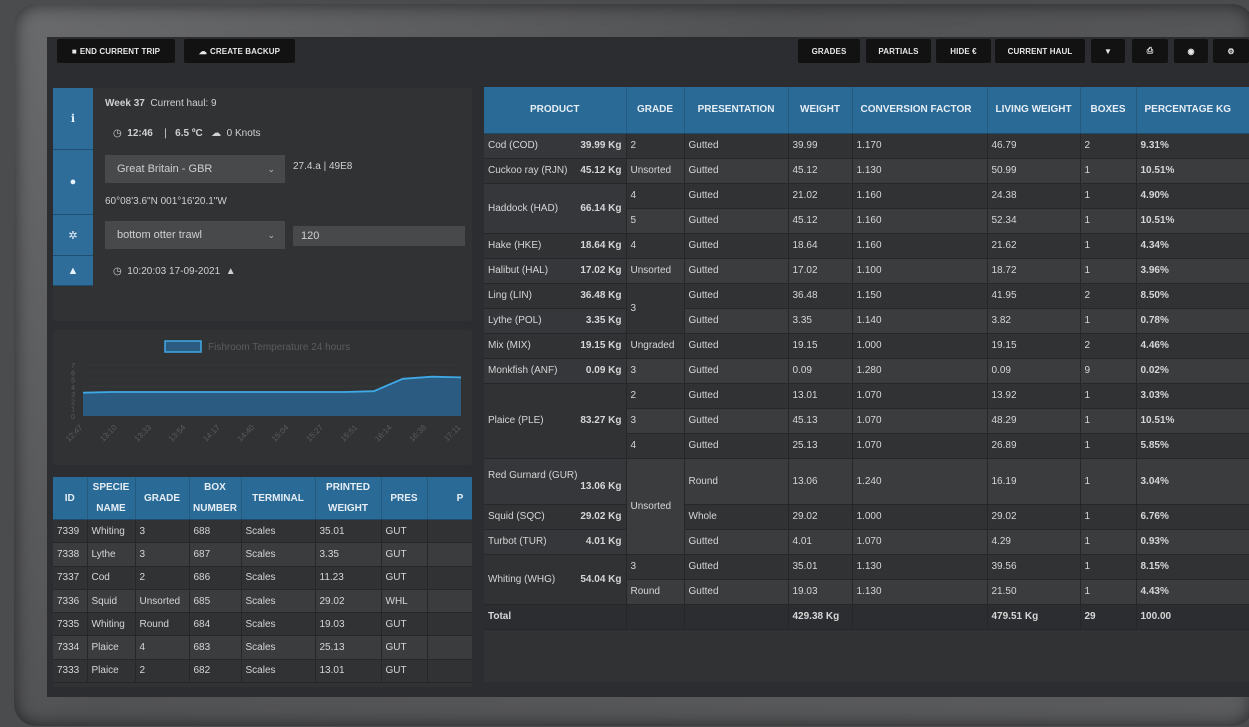 This screenshot has height=727, width=1249. What do you see at coordinates (1034, 110) in the screenshot?
I see `products-col-5: LIVING WEIGHT` at bounding box center [1034, 110].